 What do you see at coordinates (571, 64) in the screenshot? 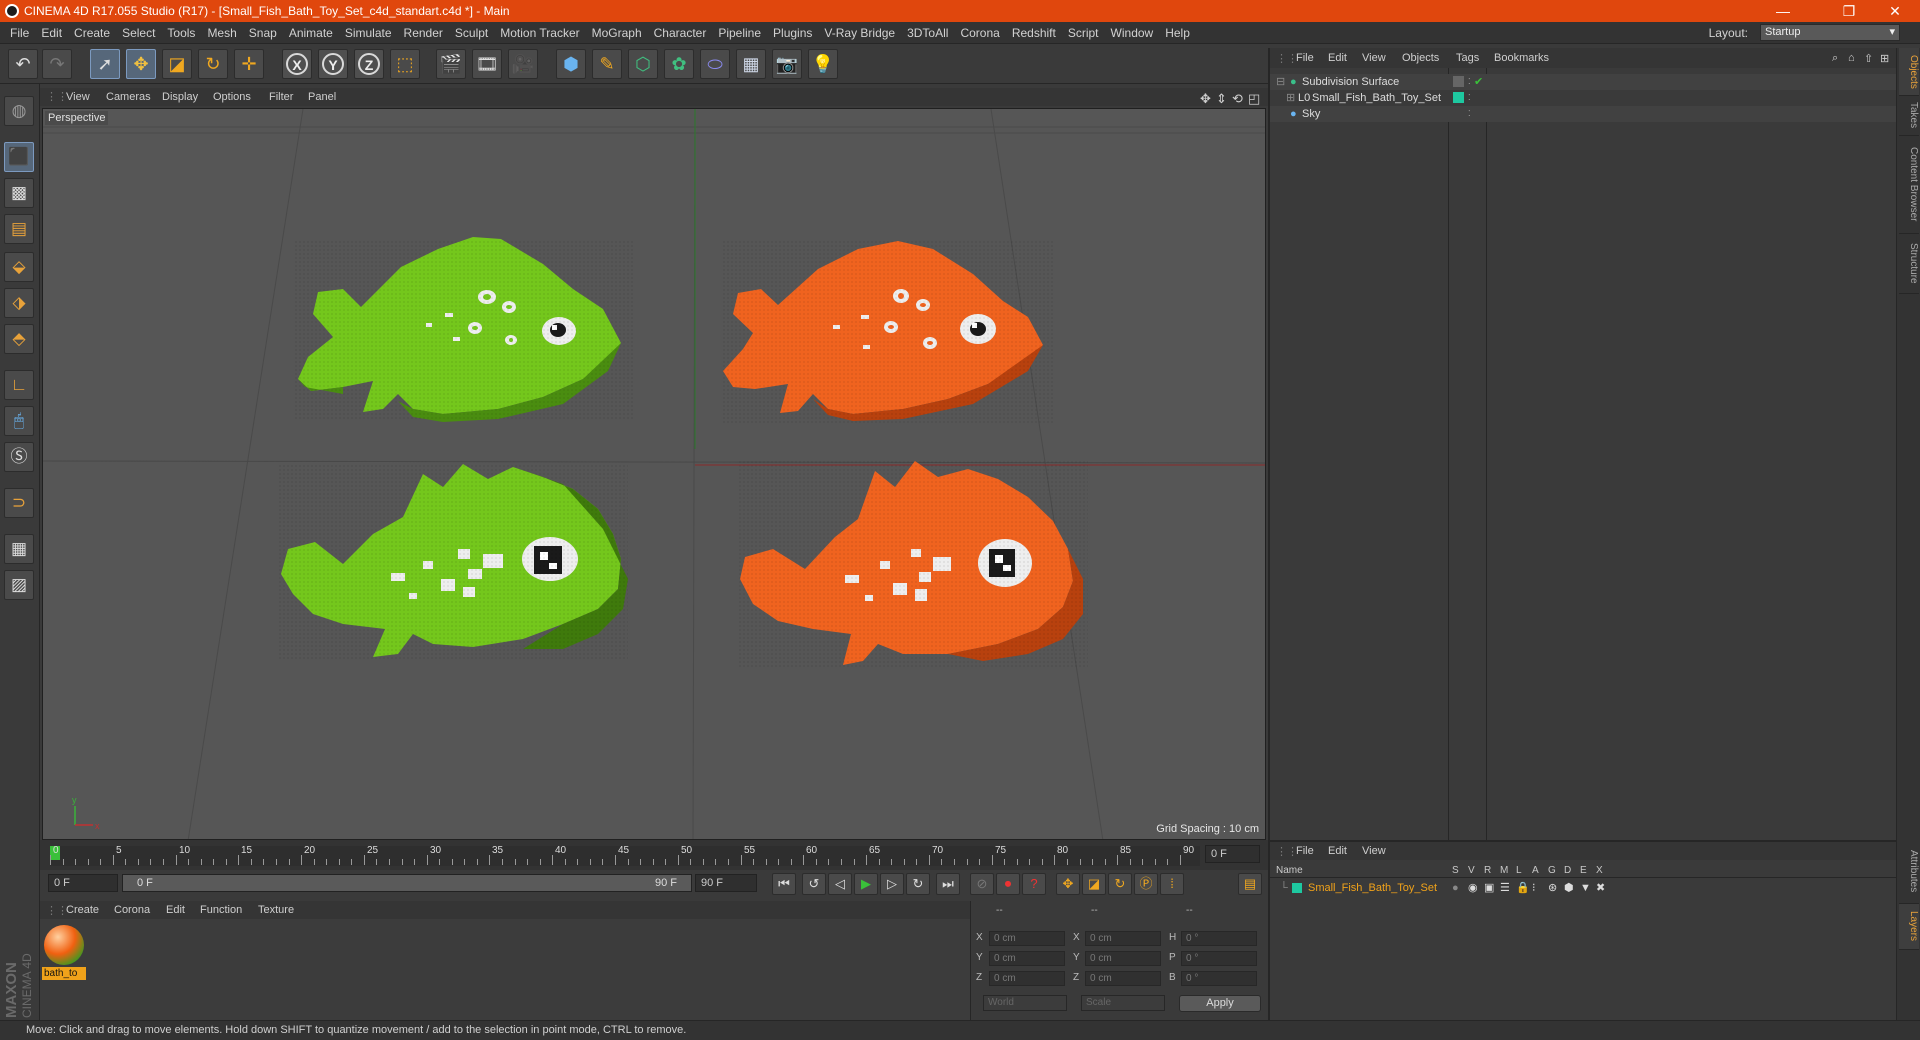
I see `cube-object-icon: ⬢` at bounding box center [571, 64].